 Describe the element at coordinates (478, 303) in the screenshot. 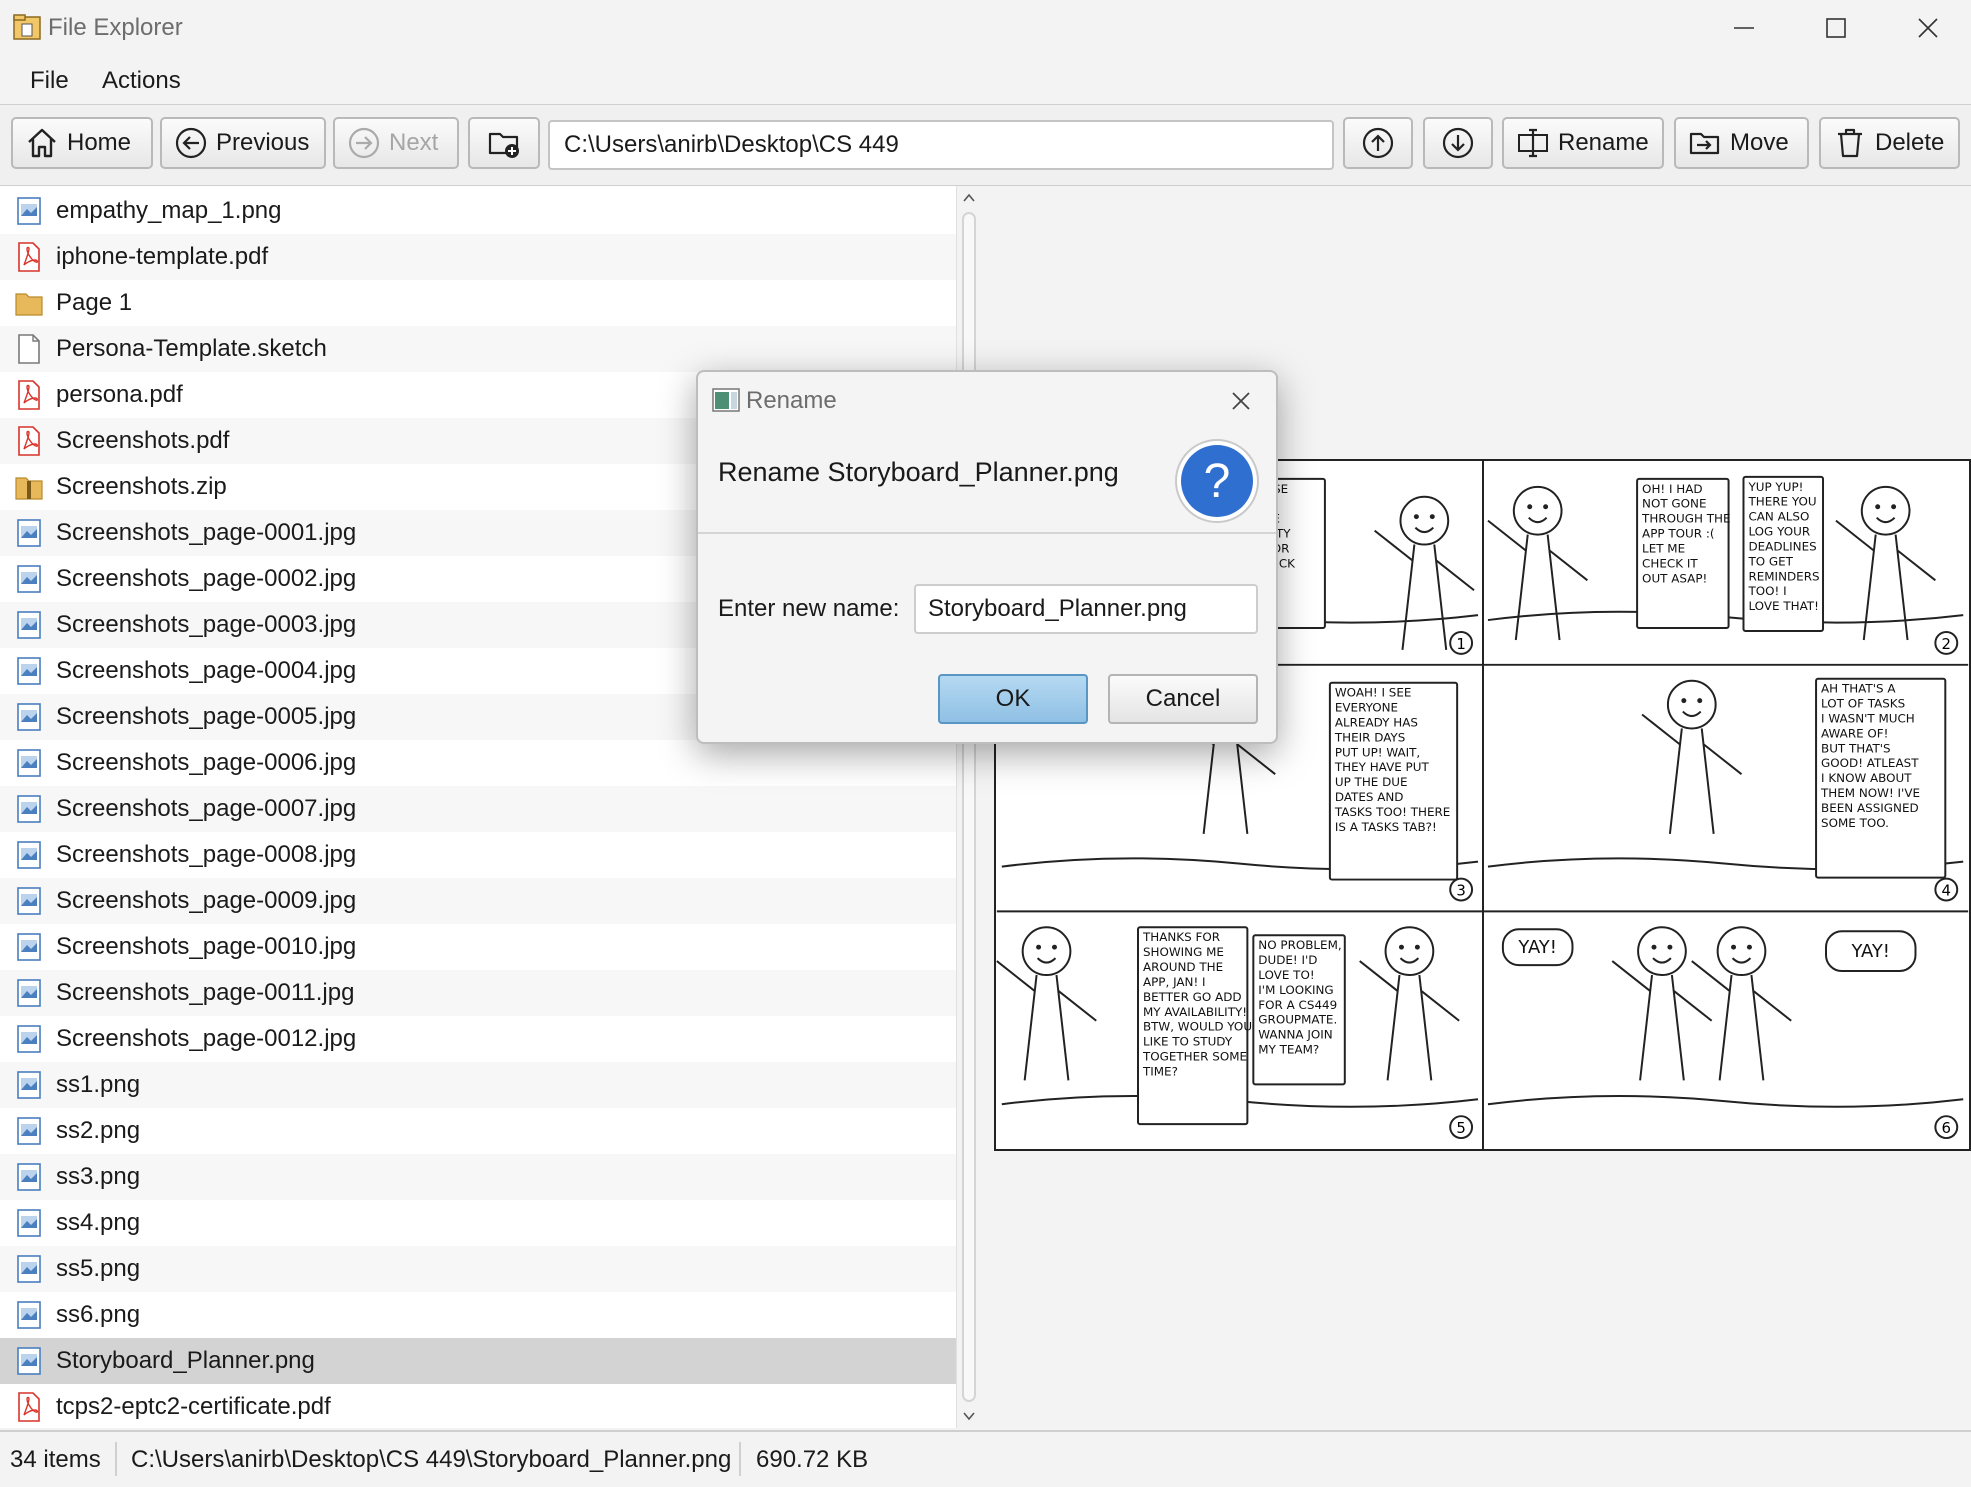

I see `file-row: Page 1` at that location.